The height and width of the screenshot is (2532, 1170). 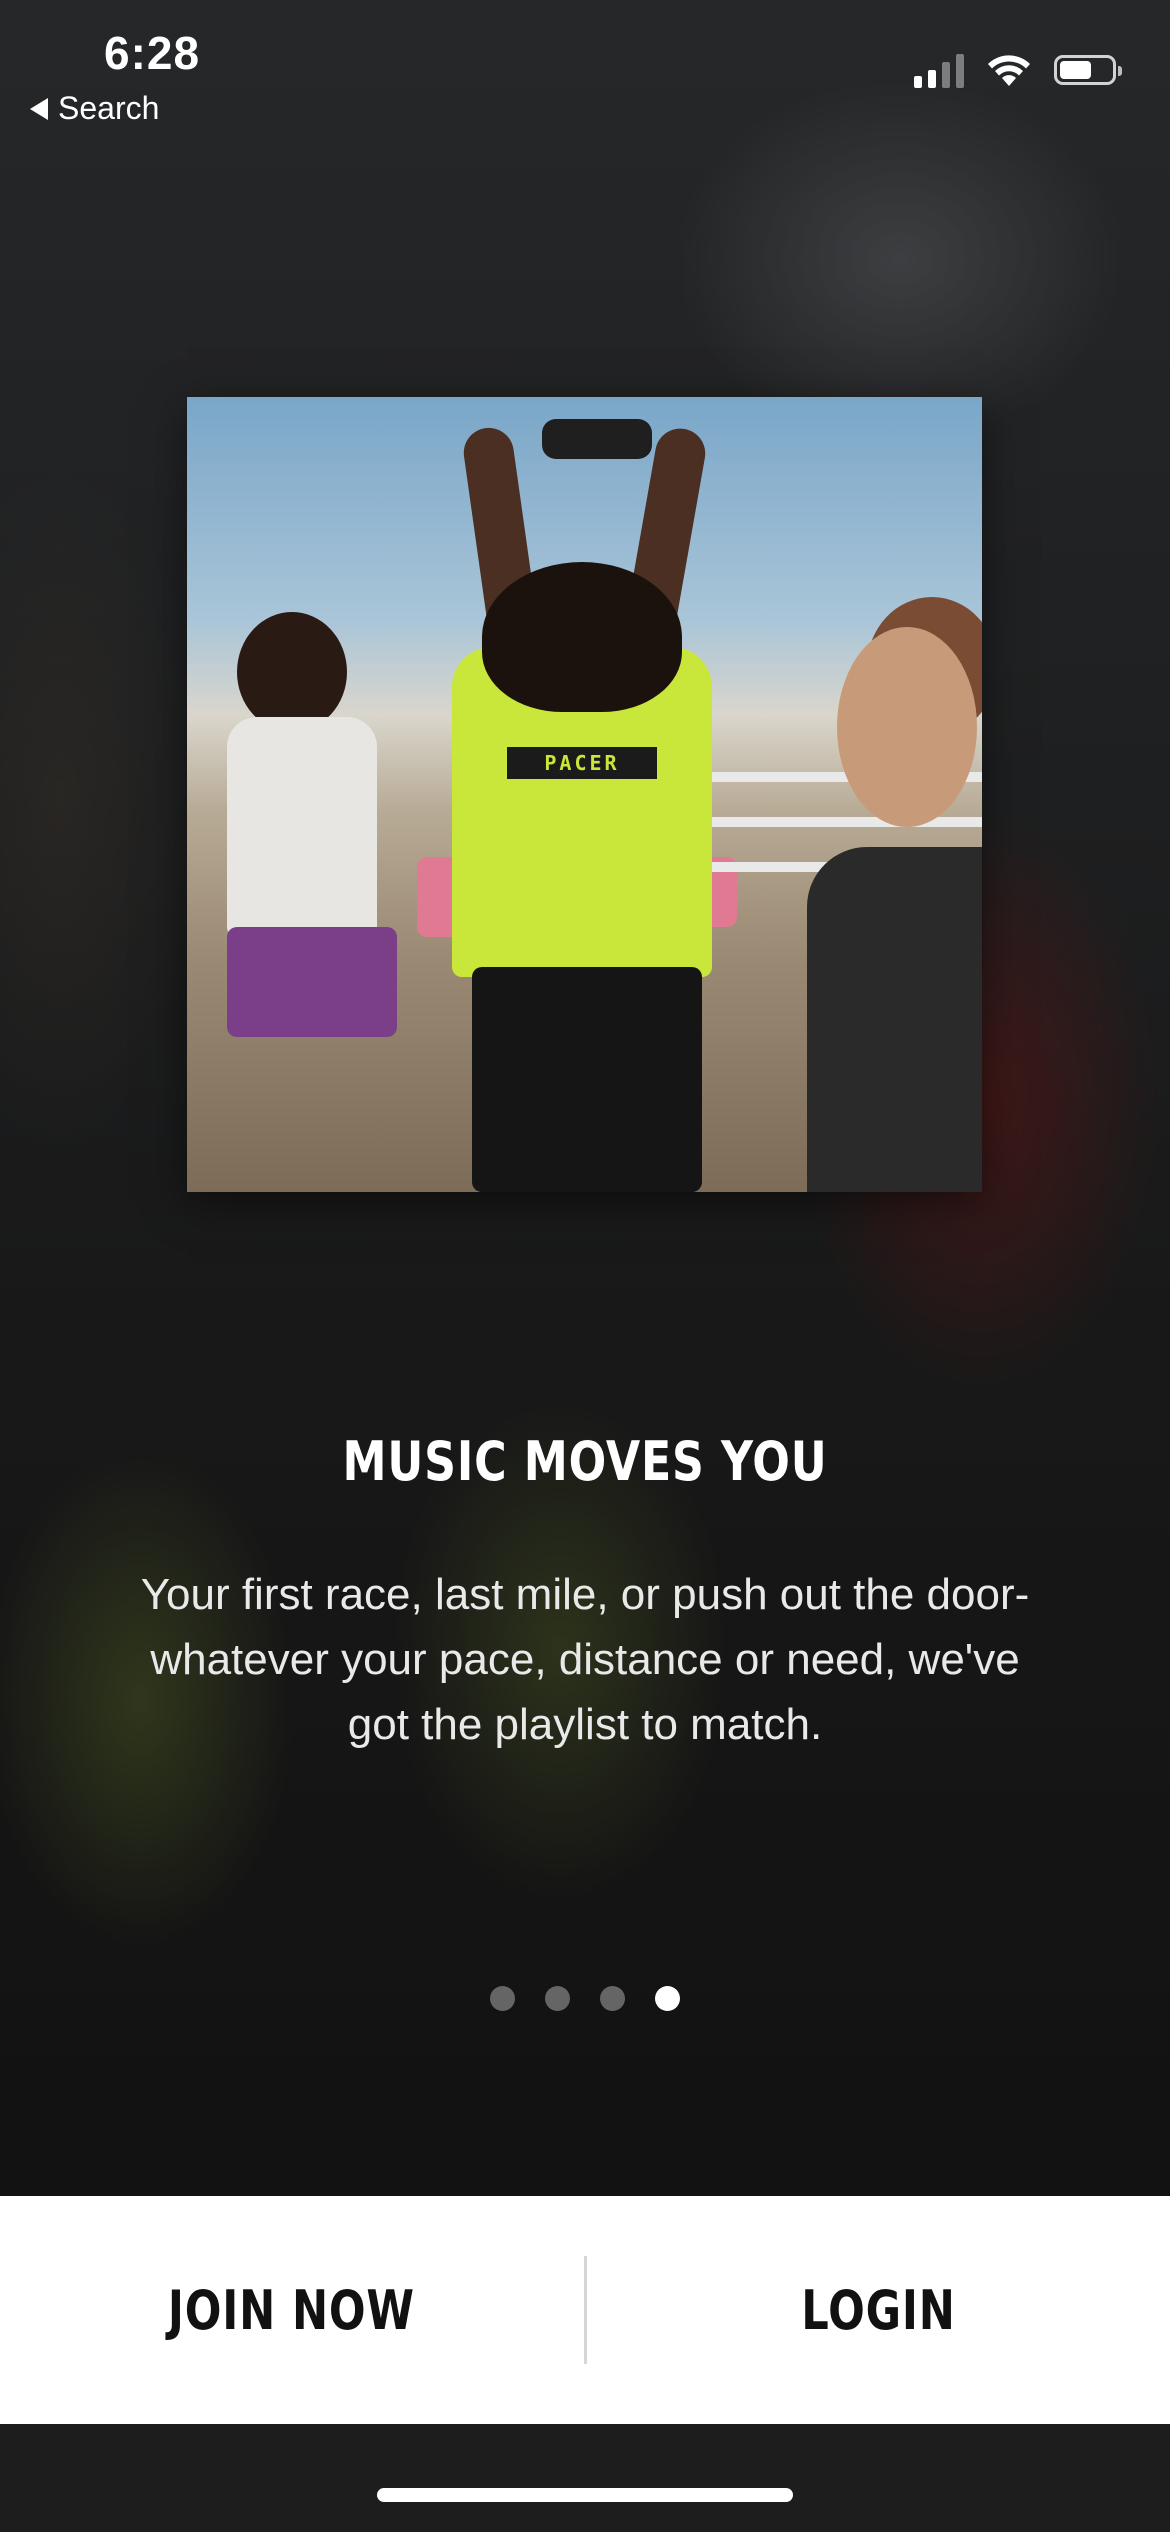 I want to click on back-link-label: Search, so click(x=109, y=108).